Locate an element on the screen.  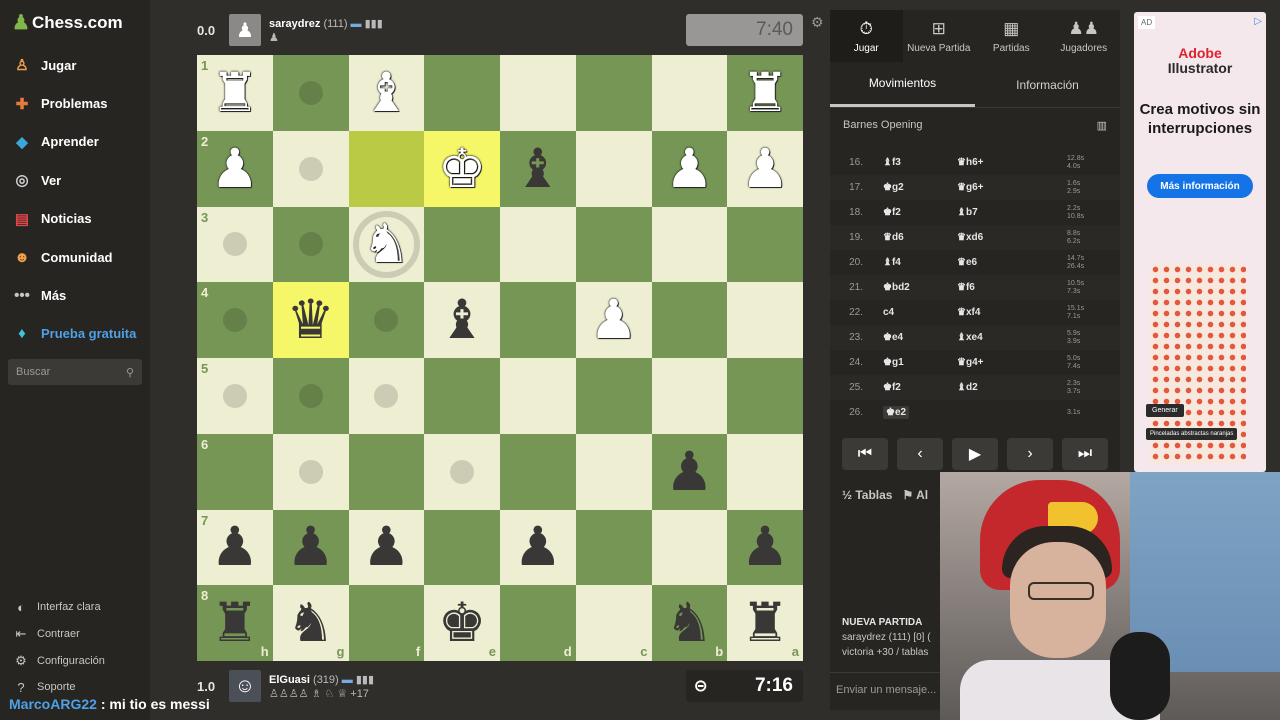
white-rook-icon: ♜ is located at coordinates (235, 92).